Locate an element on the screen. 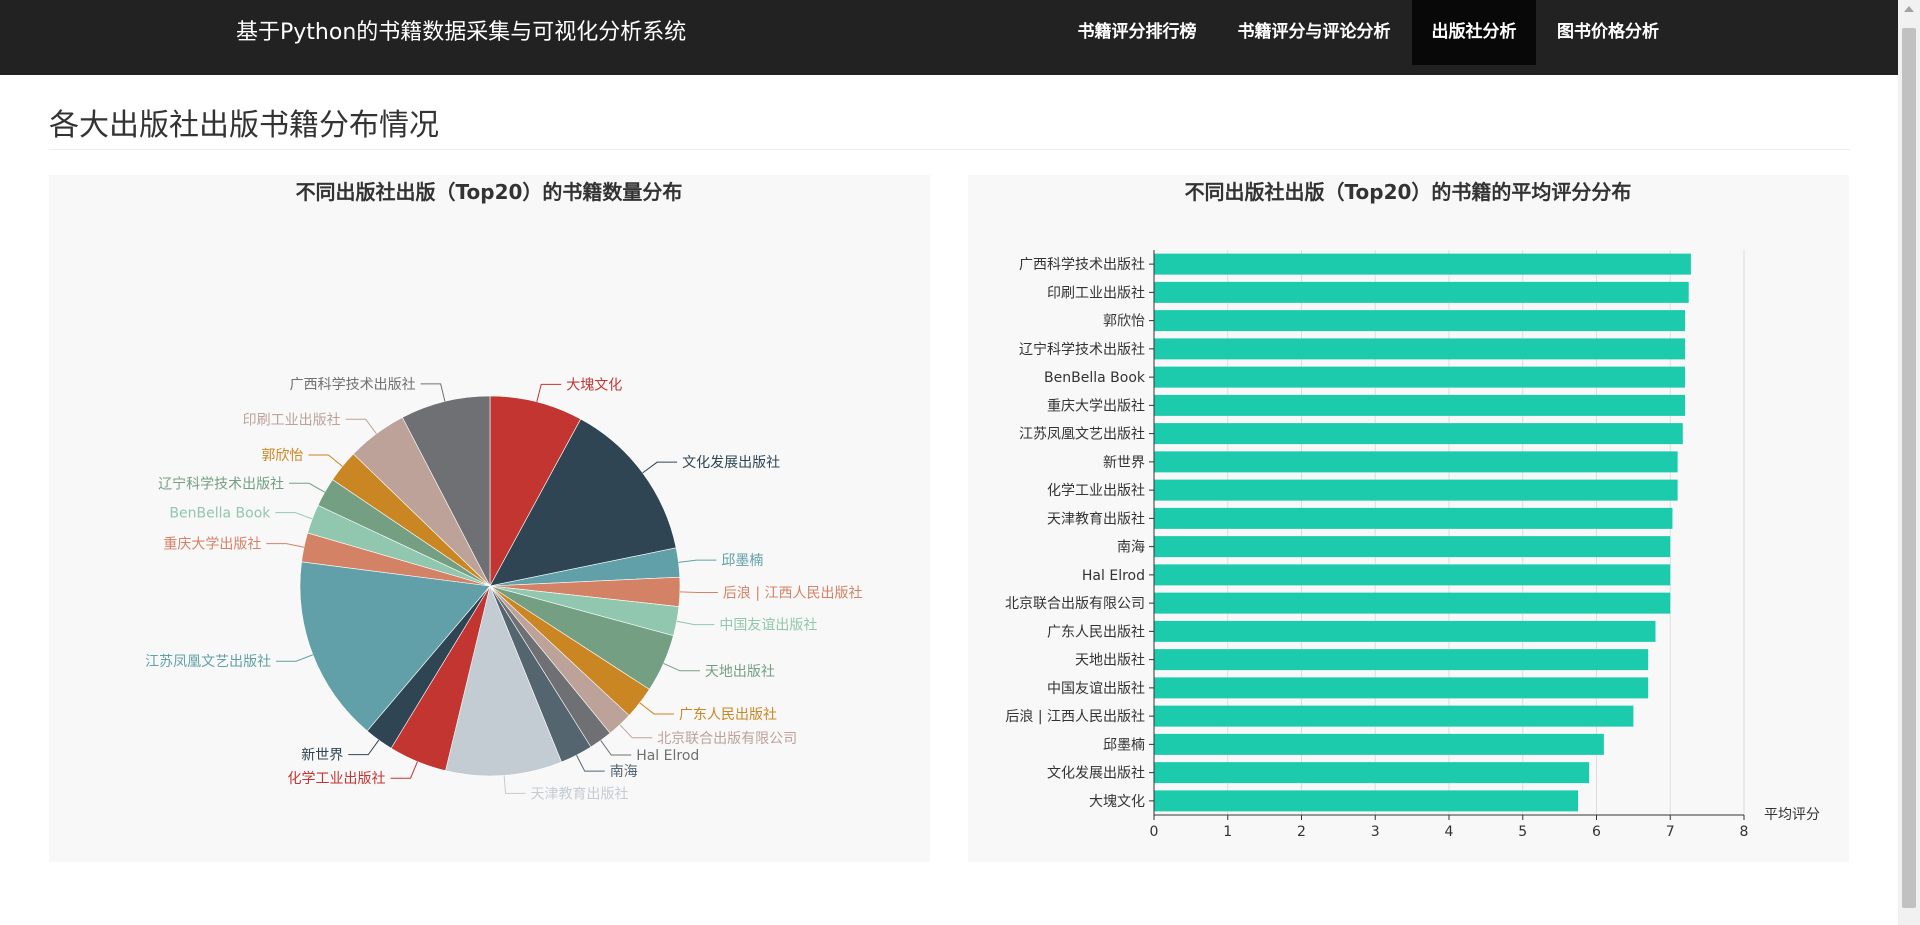  pie-label-16: 辽宁科学技术出版社 is located at coordinates (221, 483).